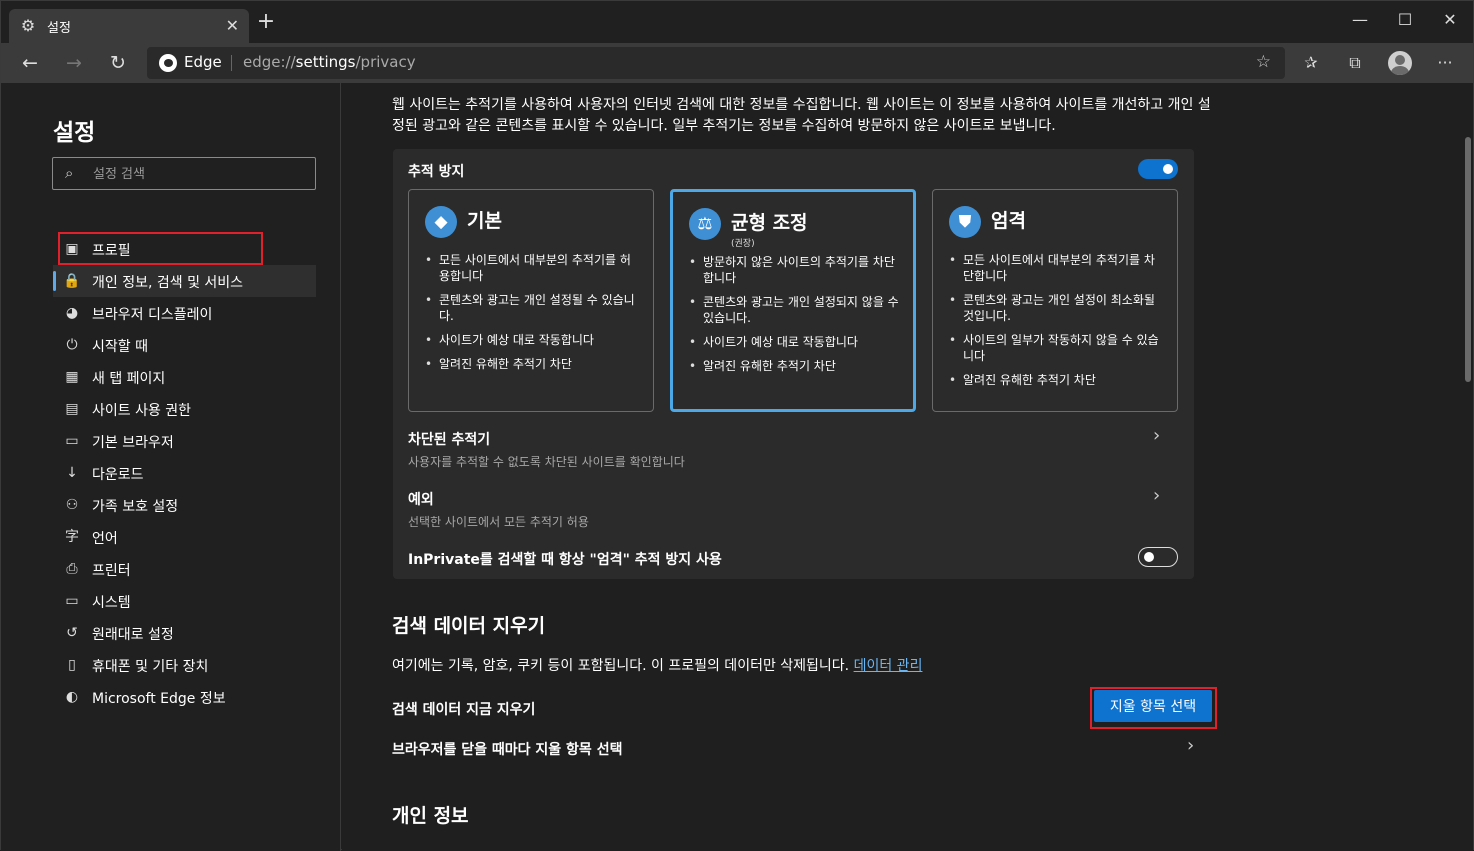 Image resolution: width=1474 pixels, height=851 pixels. What do you see at coordinates (436, 172) in the screenshot?
I see `tracking-prevention-title: 추적 방지` at bounding box center [436, 172].